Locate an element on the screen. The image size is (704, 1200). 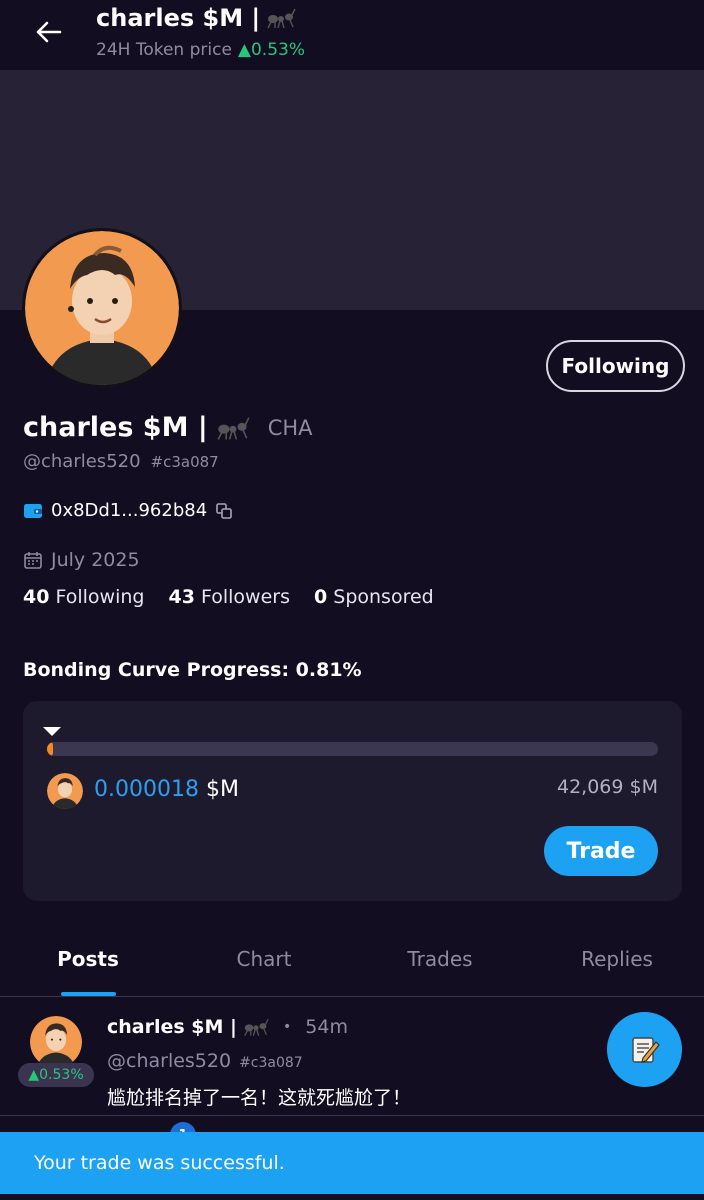
edit-note-icon is located at coordinates (645, 1049).